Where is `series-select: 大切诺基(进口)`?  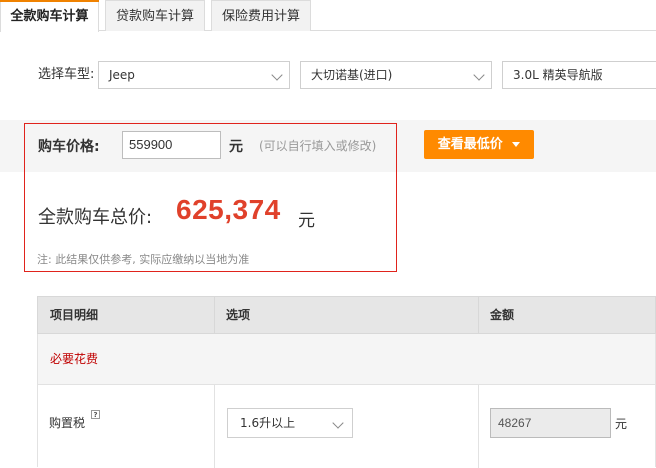 series-select: 大切诺基(进口) is located at coordinates (396, 75).